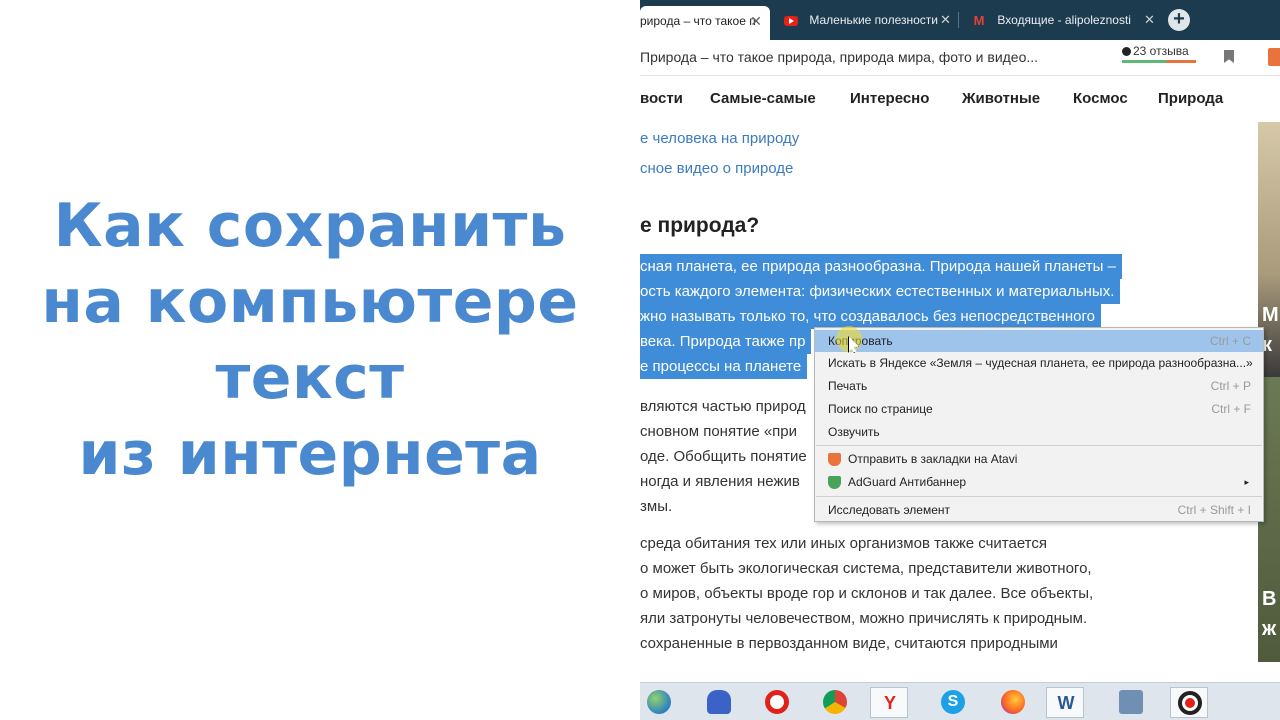 This screenshot has width=1280, height=720. What do you see at coordinates (1270, 315) in the screenshot?
I see `ad-text: М` at bounding box center [1270, 315].